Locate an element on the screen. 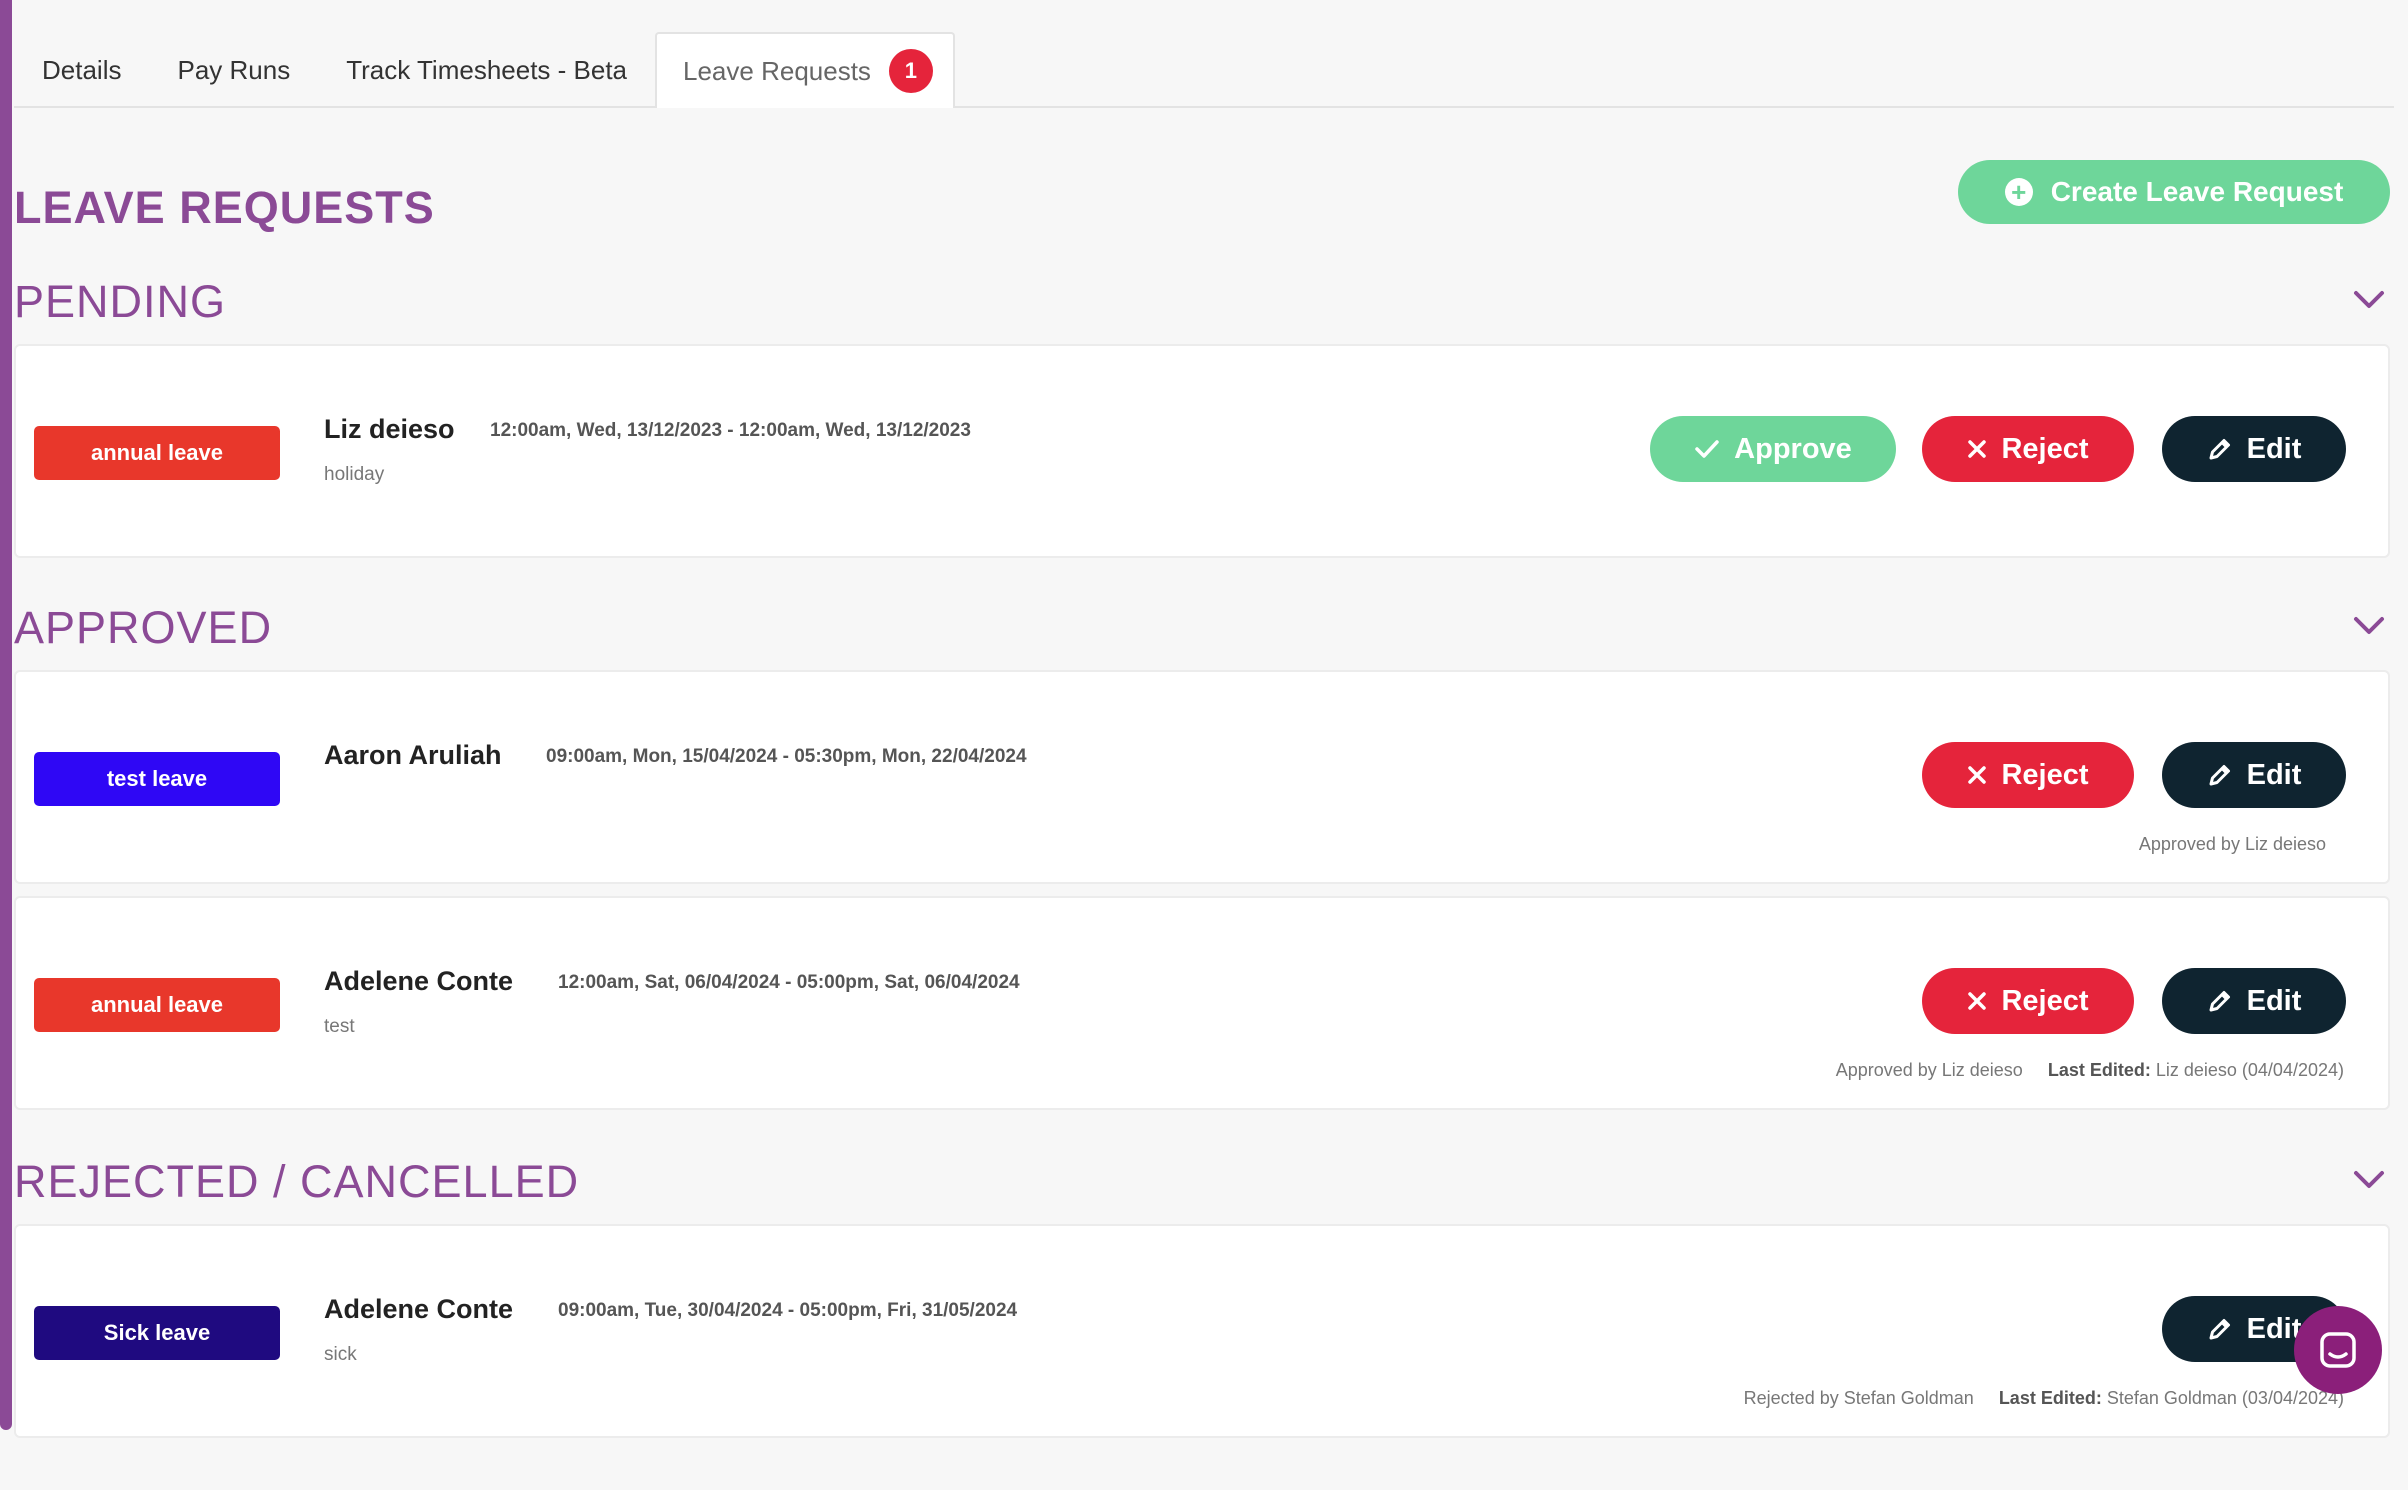  approve-button: Approve is located at coordinates (1773, 449).